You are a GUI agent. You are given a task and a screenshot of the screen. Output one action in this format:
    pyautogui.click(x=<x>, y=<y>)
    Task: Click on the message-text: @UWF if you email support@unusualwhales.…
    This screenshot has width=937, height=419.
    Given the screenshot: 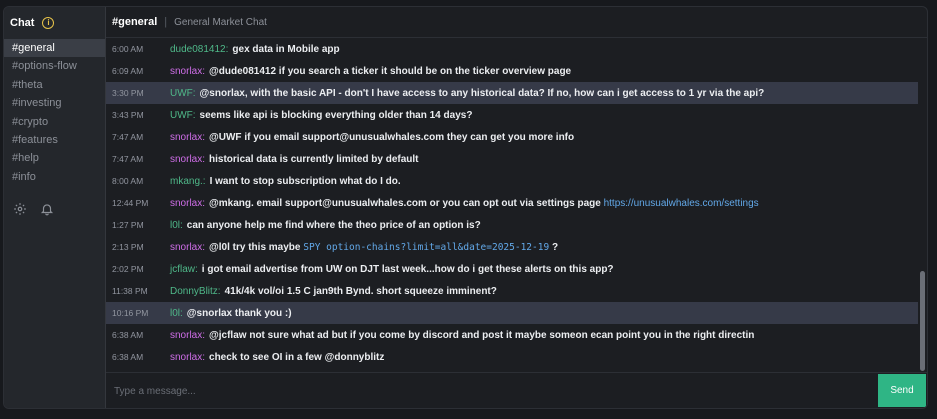 What is the action you would take?
    pyautogui.click(x=392, y=137)
    